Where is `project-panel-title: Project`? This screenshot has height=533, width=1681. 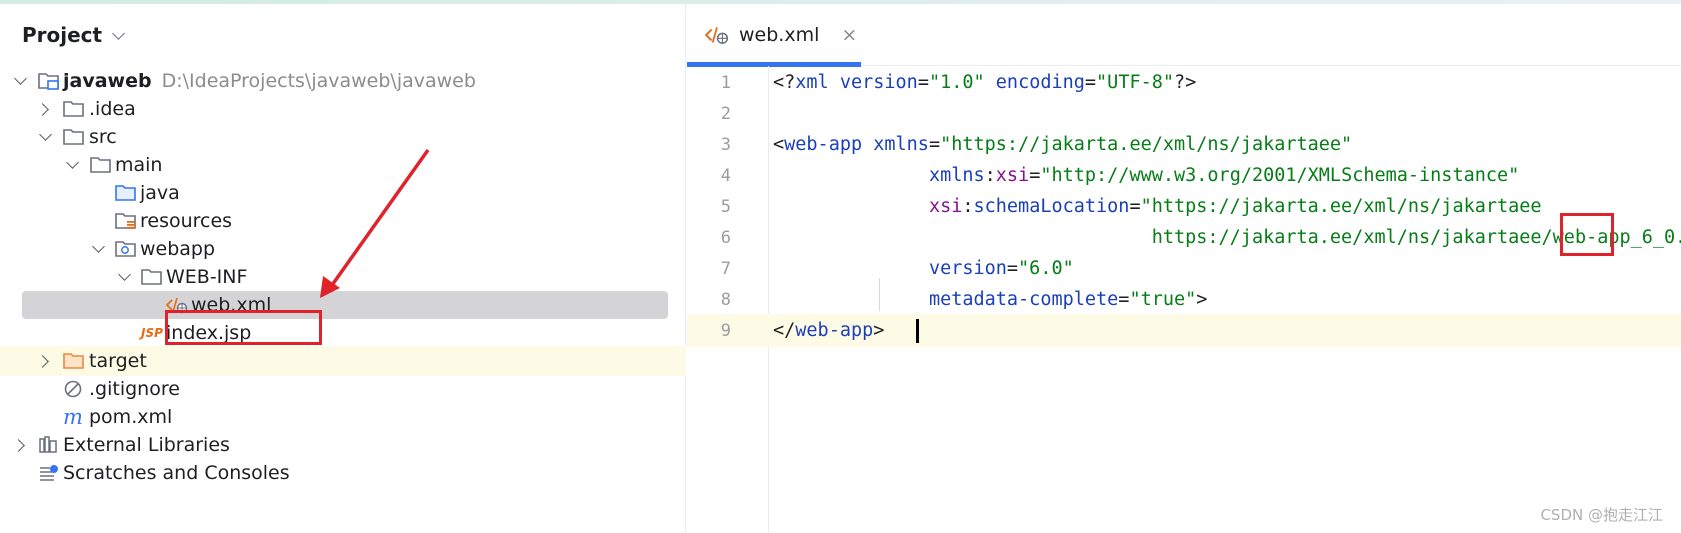
project-panel-title: Project is located at coordinates (62, 35).